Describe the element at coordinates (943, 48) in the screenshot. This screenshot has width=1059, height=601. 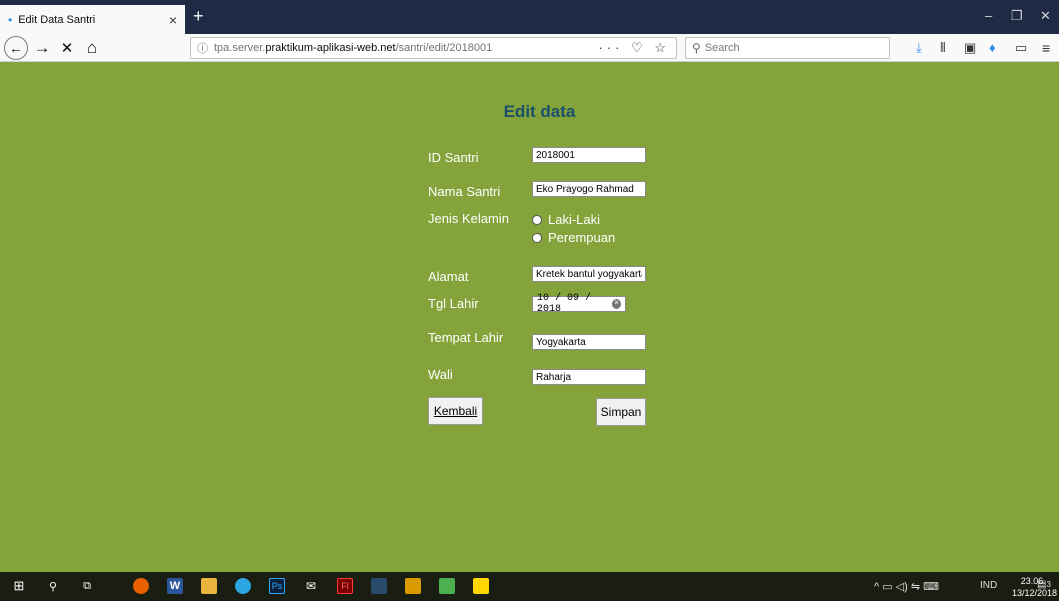
I see `library-icon: ⦀` at that location.